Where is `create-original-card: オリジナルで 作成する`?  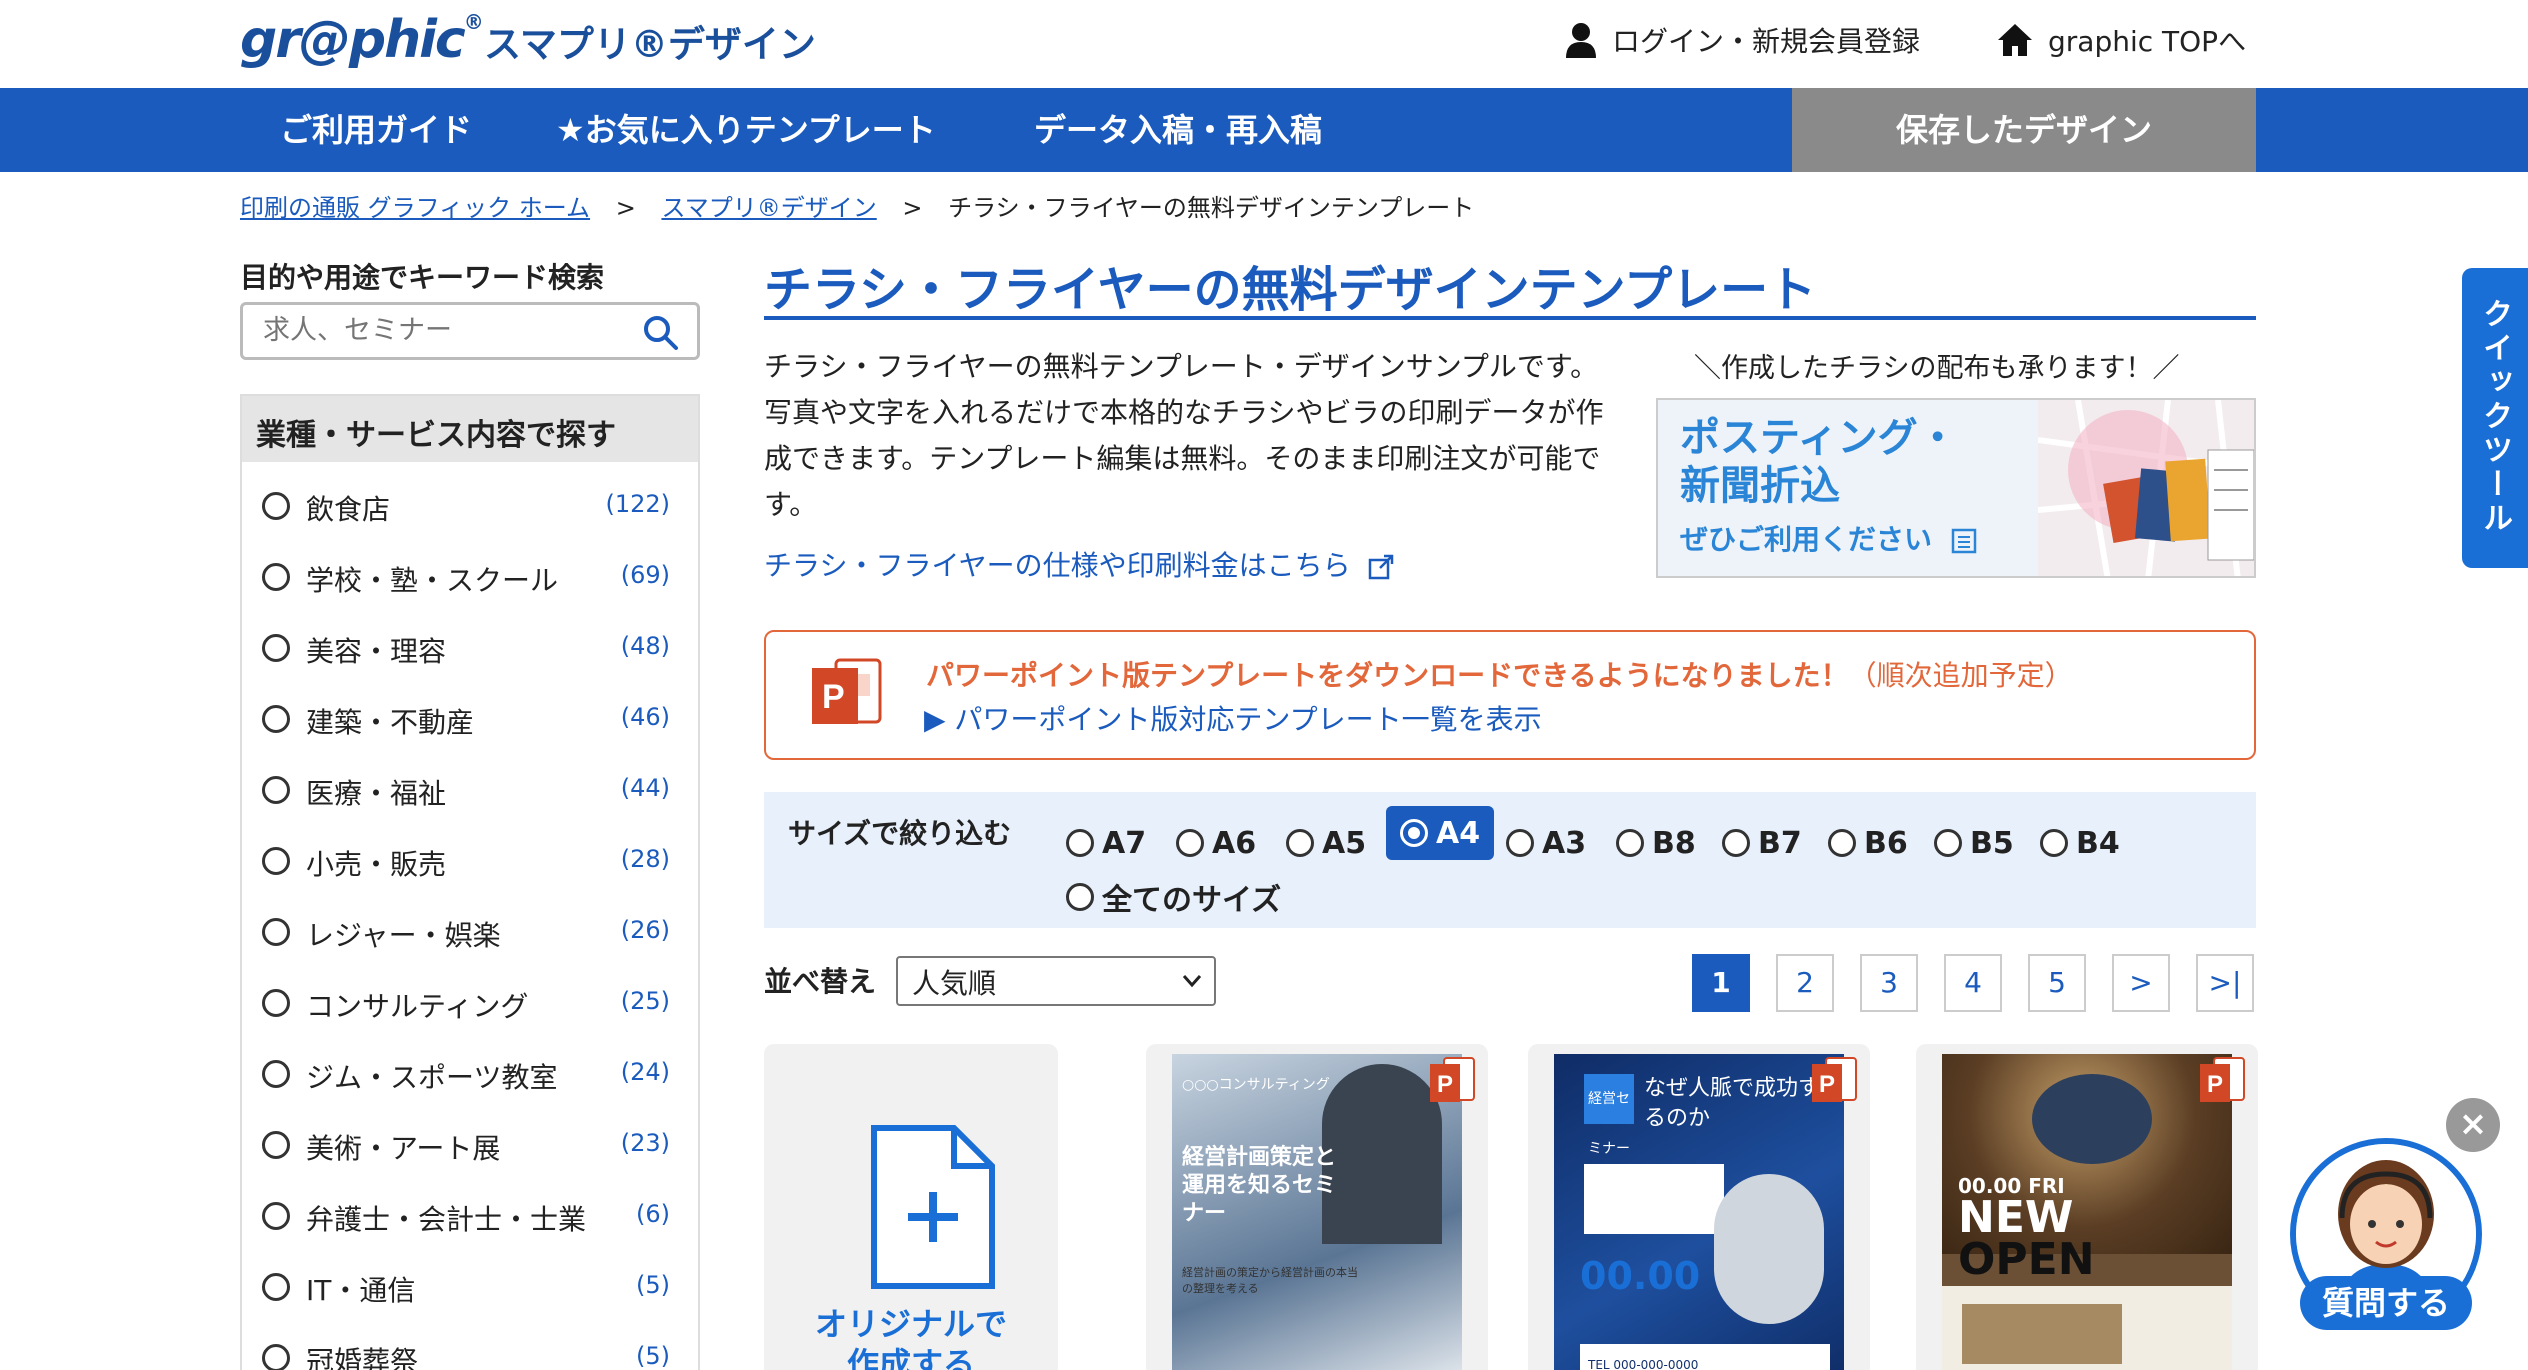 create-original-card: オリジナルで 作成する is located at coordinates (911, 1207).